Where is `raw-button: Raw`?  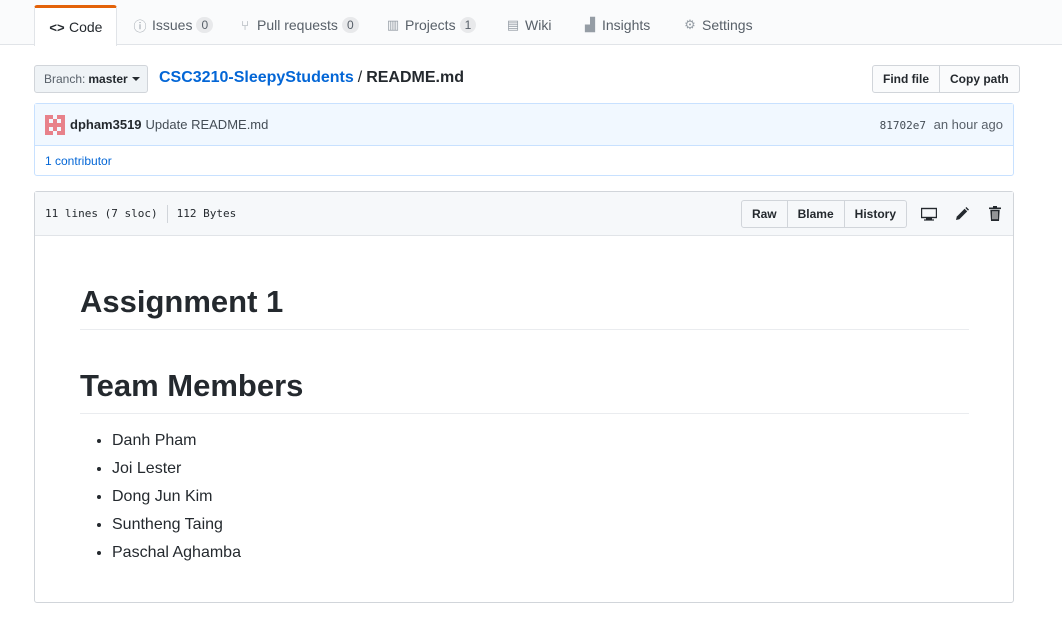
raw-button: Raw is located at coordinates (764, 213).